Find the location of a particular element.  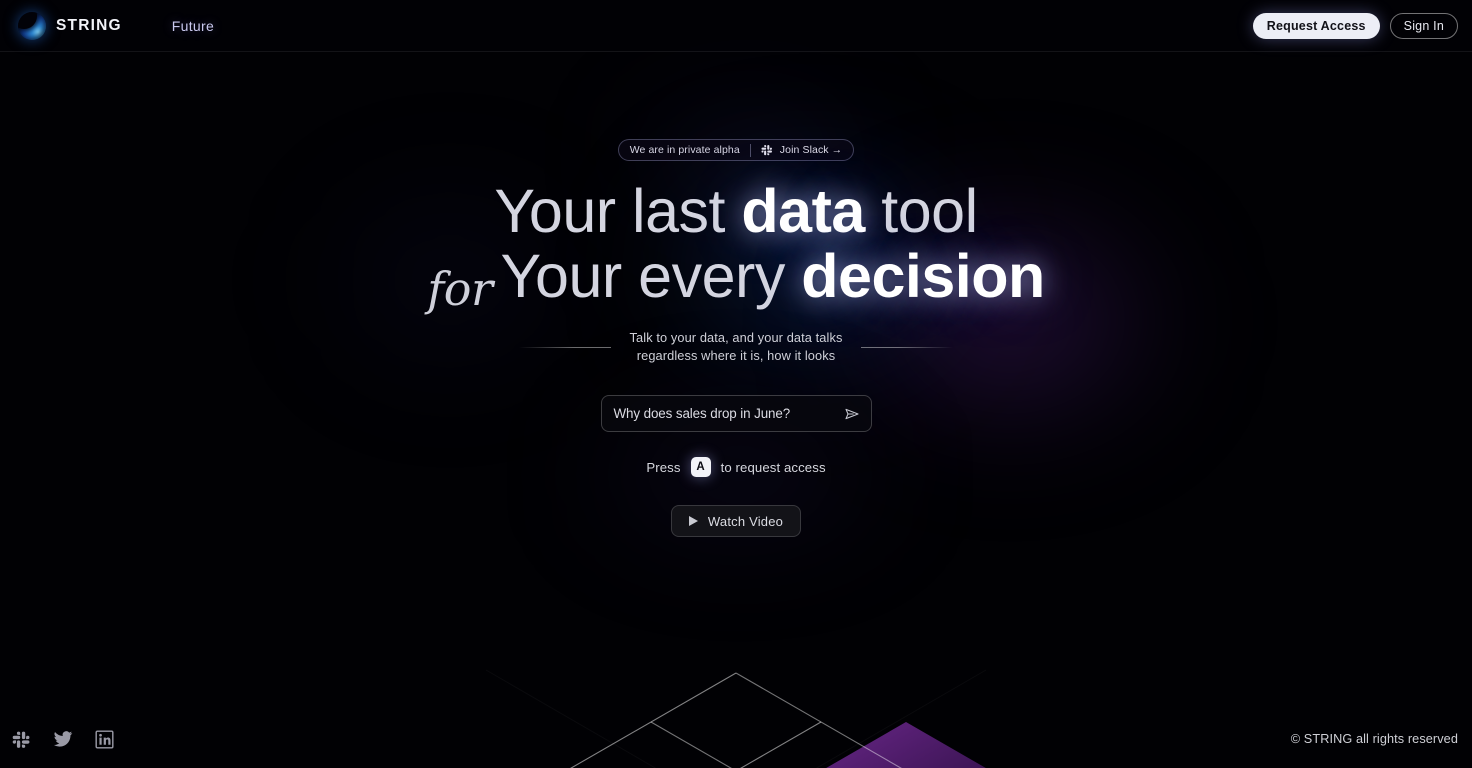

subtitle-rule-right is located at coordinates (907, 347).